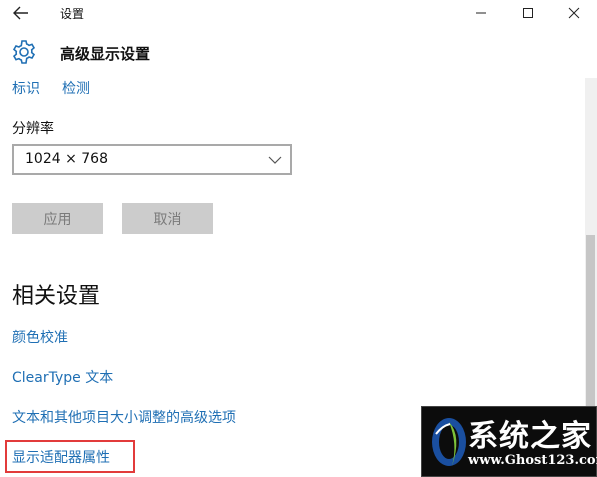  I want to click on watermark-title: 系统之家, so click(530, 436).